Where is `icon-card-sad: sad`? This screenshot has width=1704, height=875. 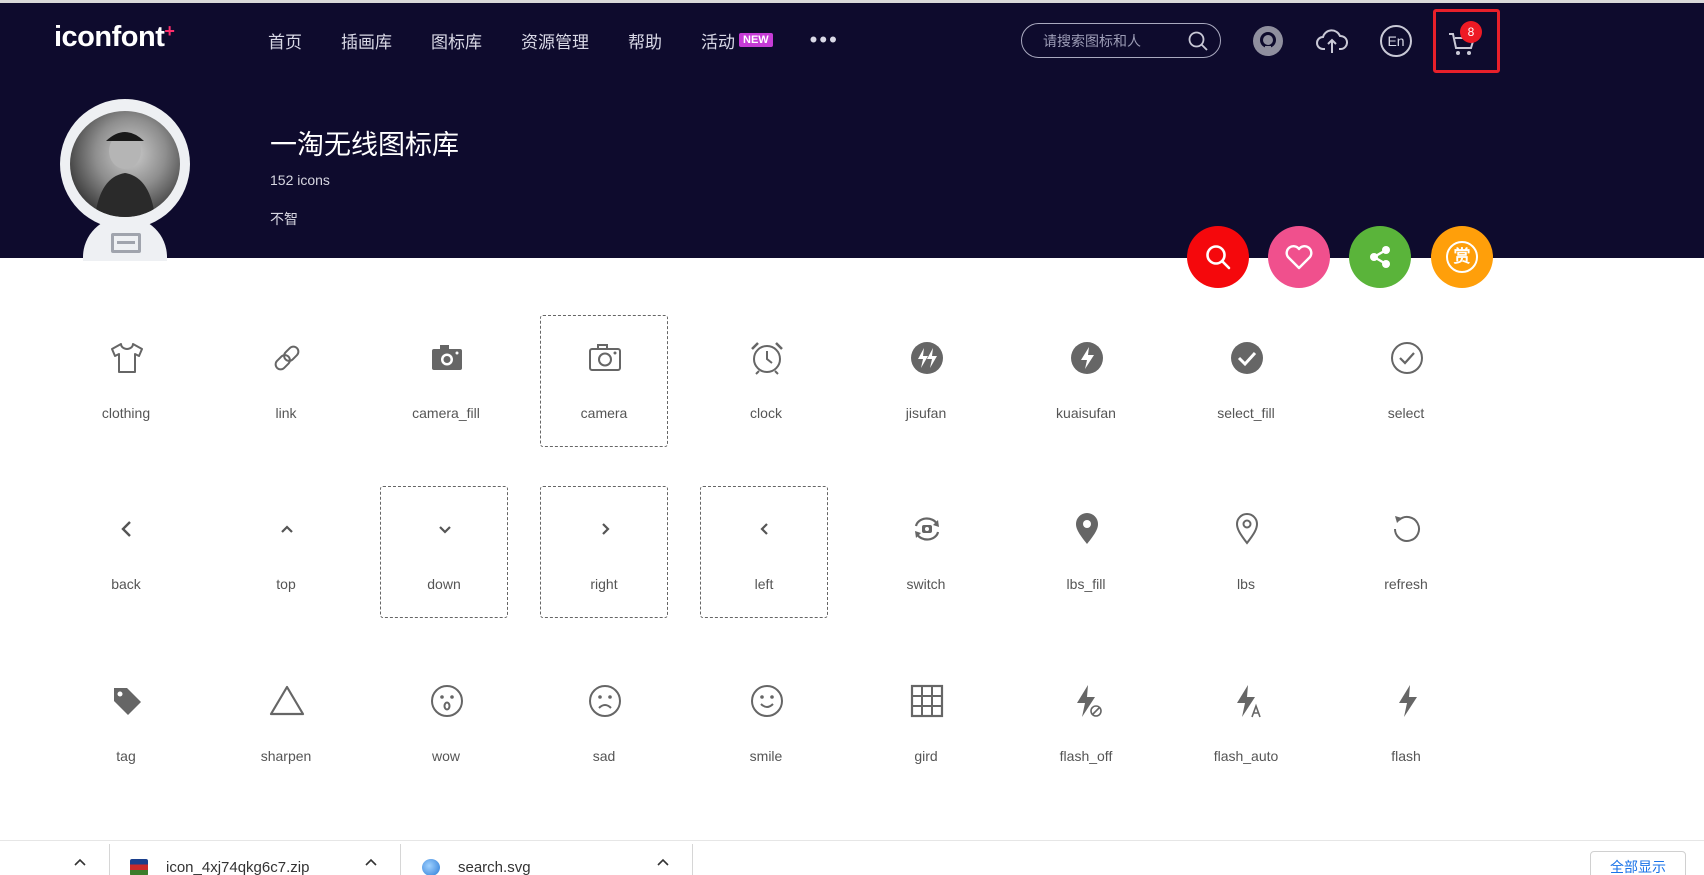
icon-card-sad: sad is located at coordinates (604, 724).